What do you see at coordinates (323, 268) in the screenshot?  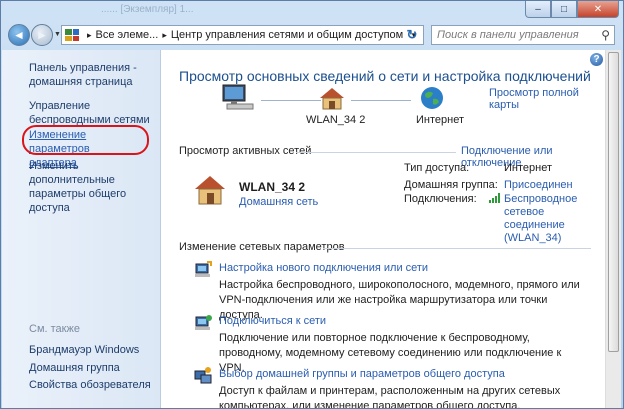 I see `new-connection-link: Настройка нового подключения или сети` at bounding box center [323, 268].